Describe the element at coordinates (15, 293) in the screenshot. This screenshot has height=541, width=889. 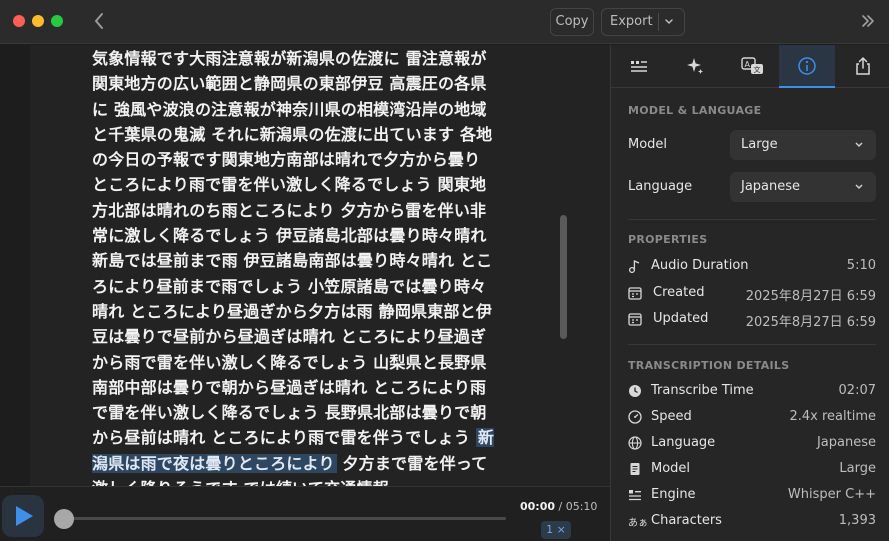
I see `left-gutter` at that location.